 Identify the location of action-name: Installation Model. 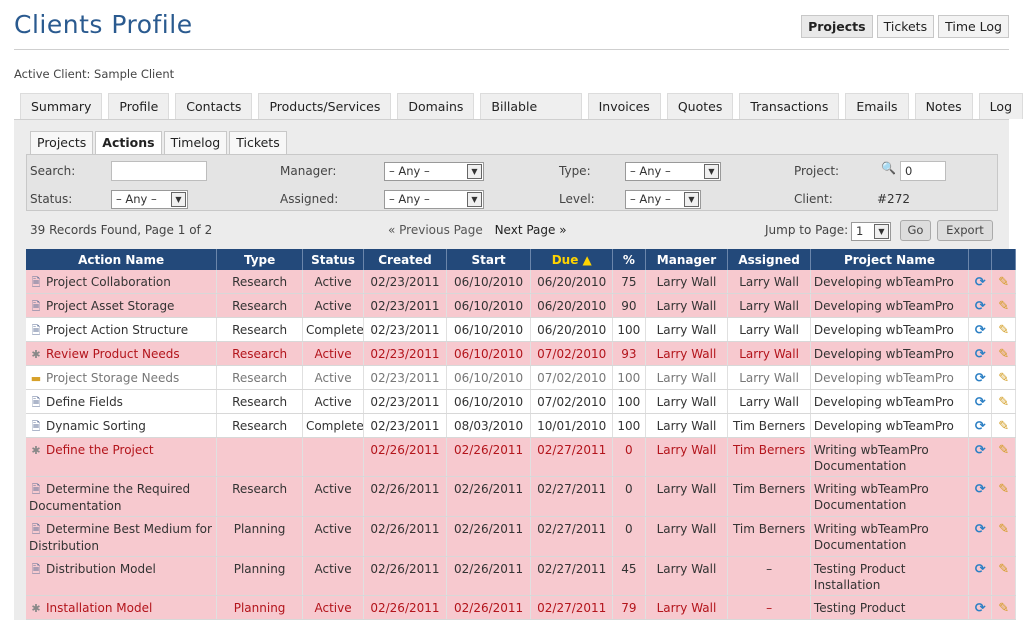
(99, 608).